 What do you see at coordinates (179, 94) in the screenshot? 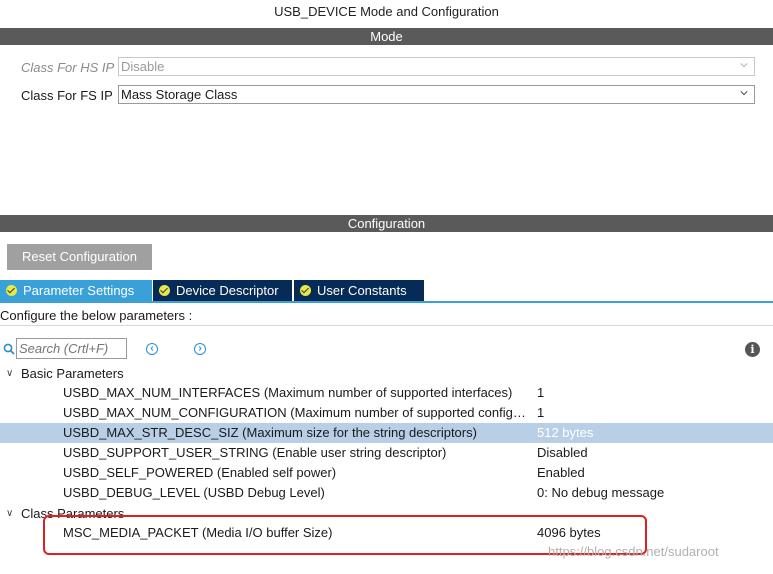
I see `fs-ip-value: Mass Storage Class` at bounding box center [179, 94].